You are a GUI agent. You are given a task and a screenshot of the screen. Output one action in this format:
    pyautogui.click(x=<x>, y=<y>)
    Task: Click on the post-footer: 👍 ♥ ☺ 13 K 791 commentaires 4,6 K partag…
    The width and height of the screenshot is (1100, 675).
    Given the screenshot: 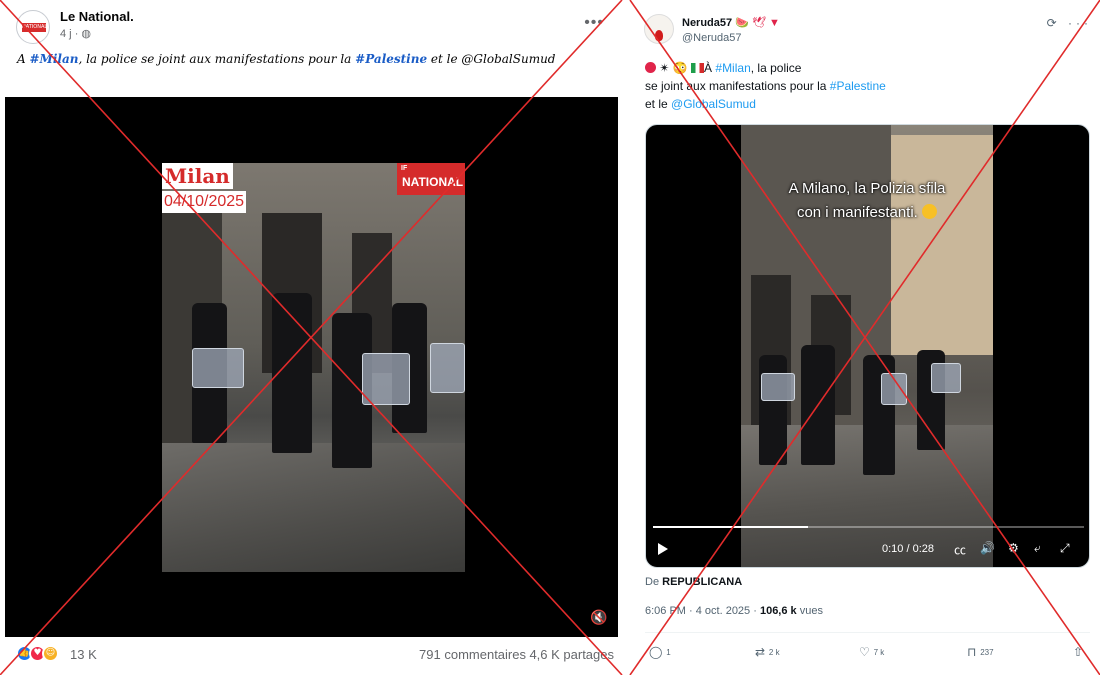 What is the action you would take?
    pyautogui.click(x=312, y=655)
    